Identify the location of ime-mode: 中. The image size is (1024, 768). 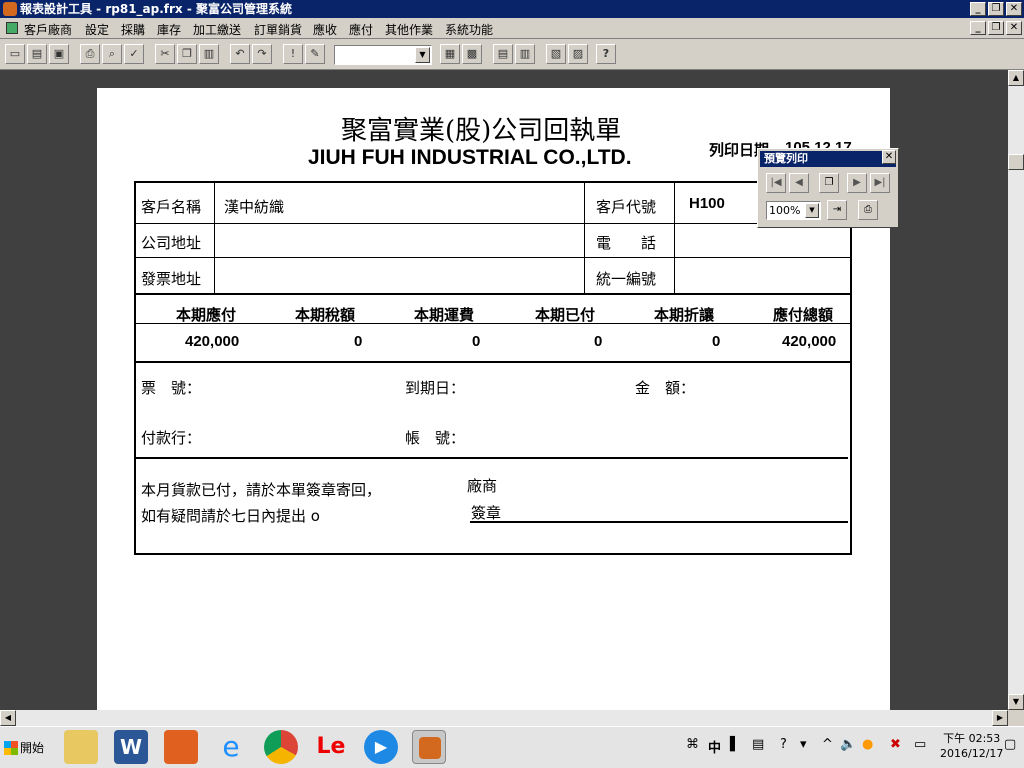
(714, 746).